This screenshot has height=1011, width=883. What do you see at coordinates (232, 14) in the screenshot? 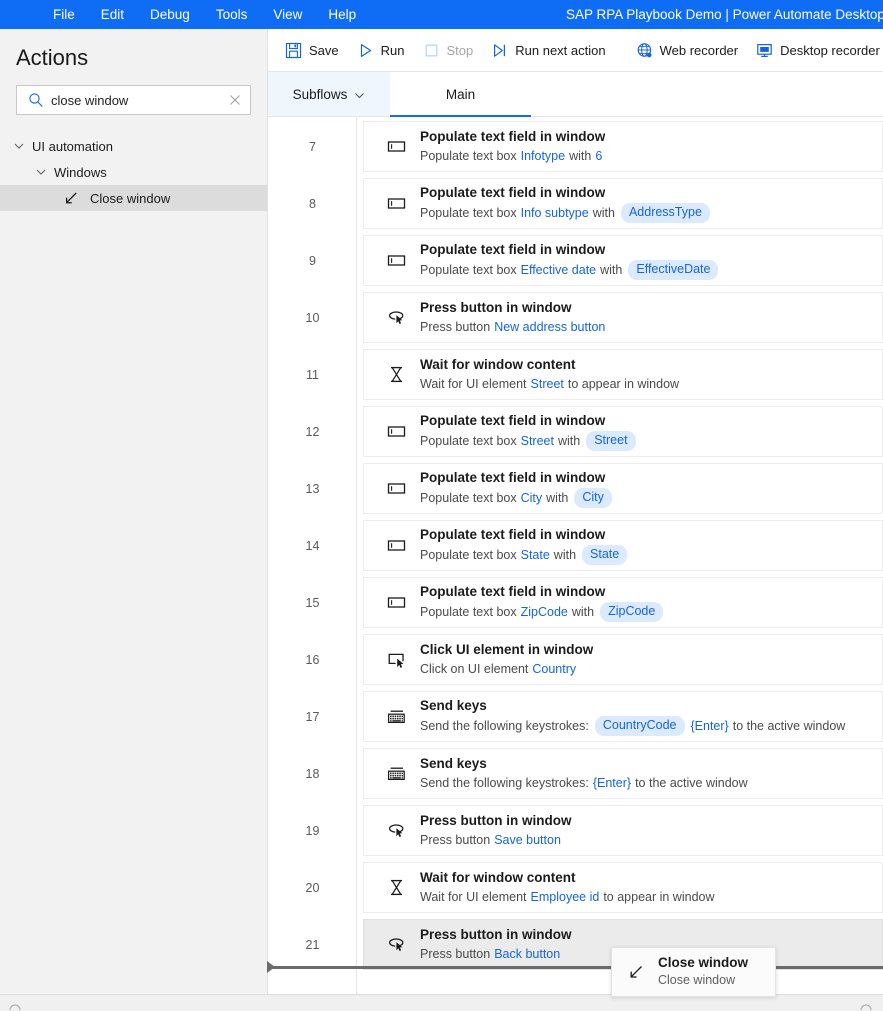
I see `menu-item-tools: Tools` at bounding box center [232, 14].